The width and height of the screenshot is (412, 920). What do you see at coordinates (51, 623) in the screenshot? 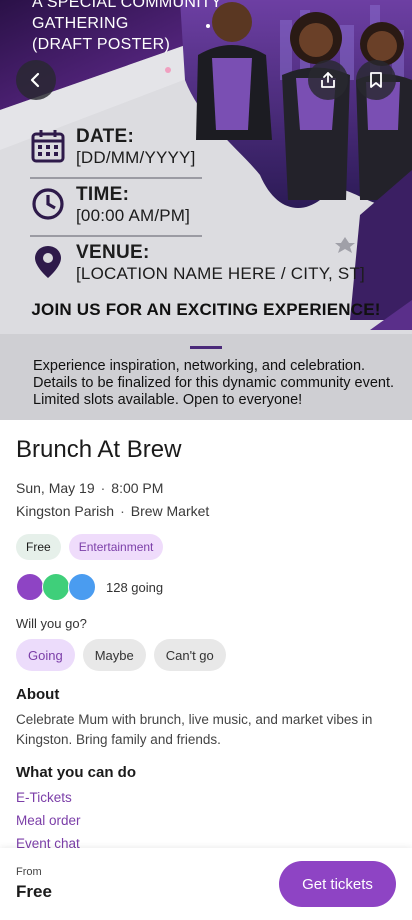
I see `rsvp-question: Will you go?` at bounding box center [51, 623].